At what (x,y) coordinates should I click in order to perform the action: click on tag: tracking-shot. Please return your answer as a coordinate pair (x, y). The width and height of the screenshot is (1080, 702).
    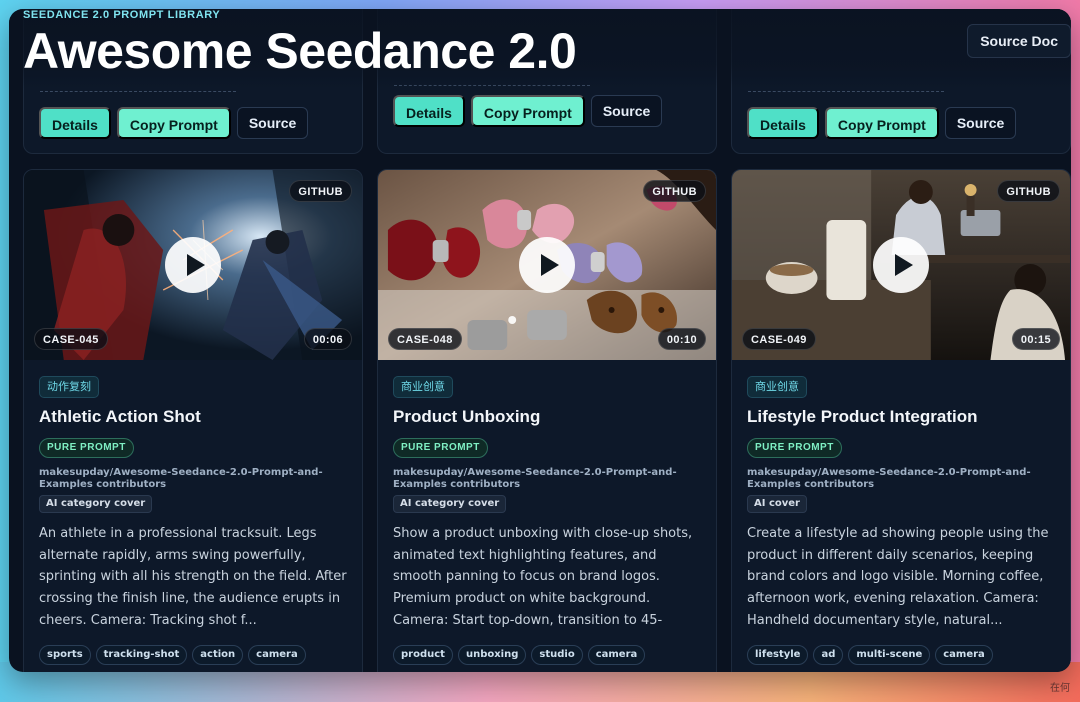
    Looking at the image, I should click on (141, 655).